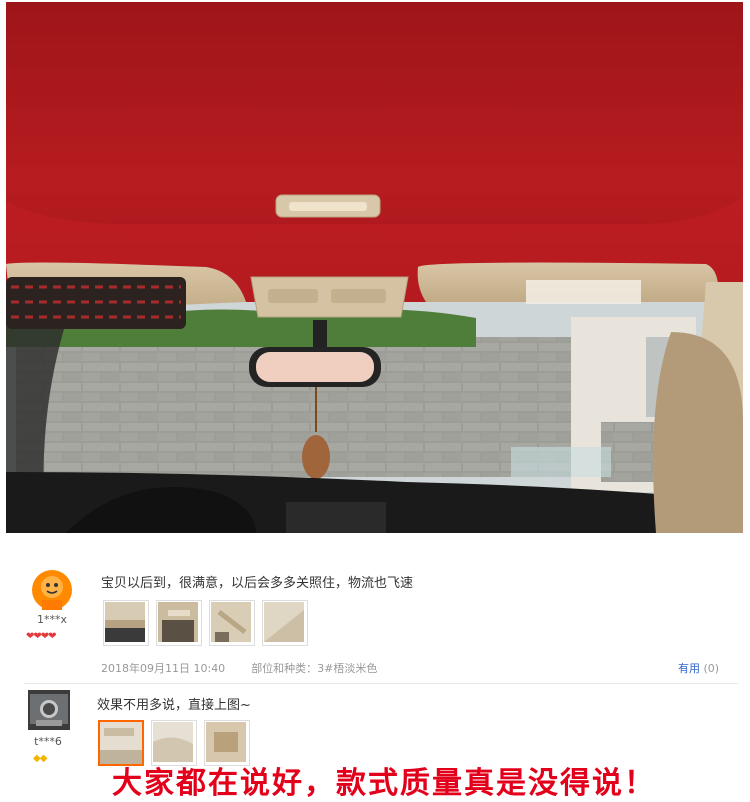  Describe the element at coordinates (689, 668) in the screenshot. I see `useful-label: 有用` at that location.